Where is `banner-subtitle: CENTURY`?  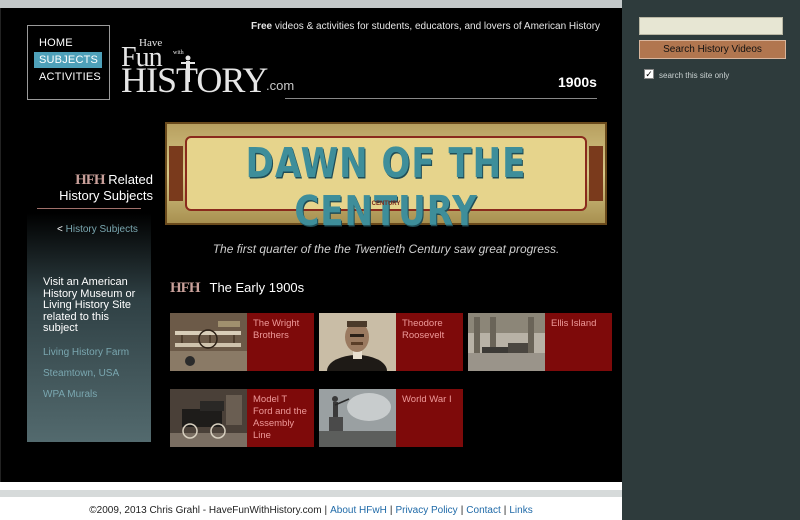
banner-subtitle: CENTURY is located at coordinates (386, 204).